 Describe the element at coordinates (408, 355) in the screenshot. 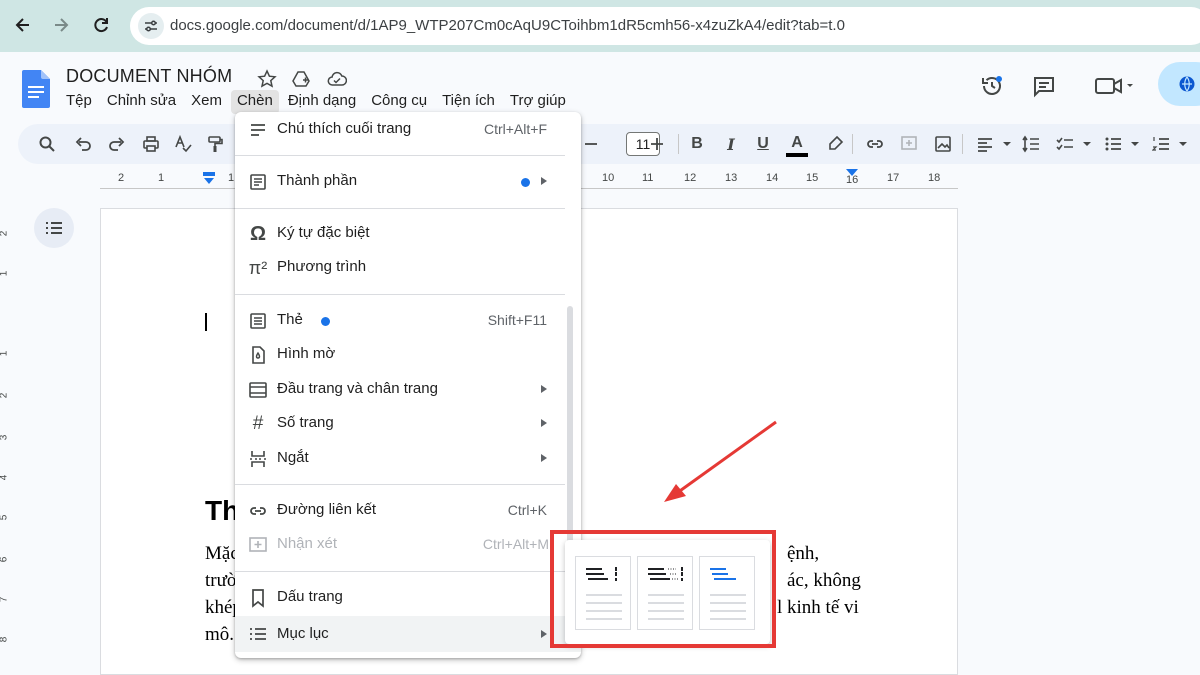

I see `menu-item-watermark: Hình mờ` at that location.